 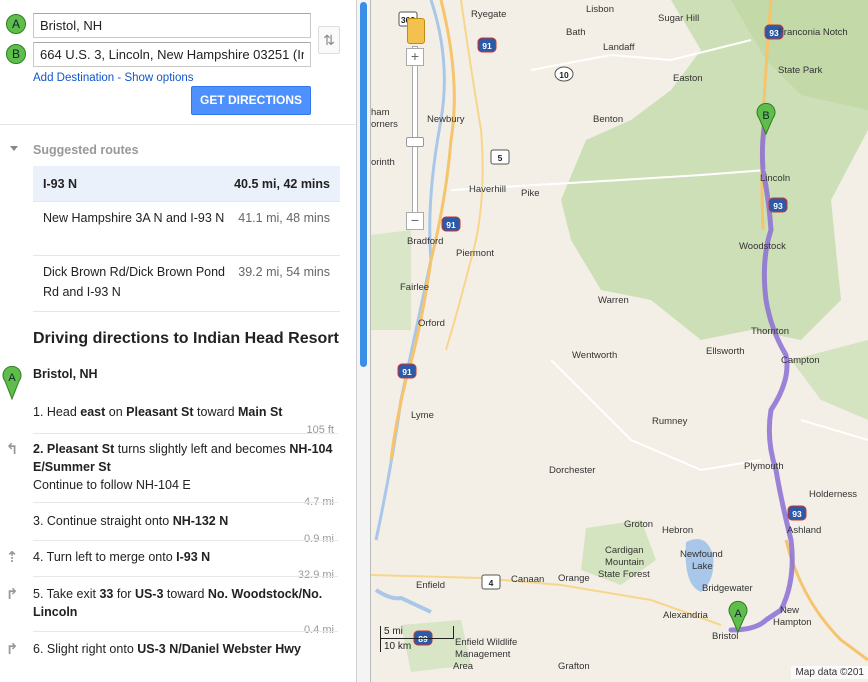 I want to click on panel-scrollbar, so click(x=363, y=341).